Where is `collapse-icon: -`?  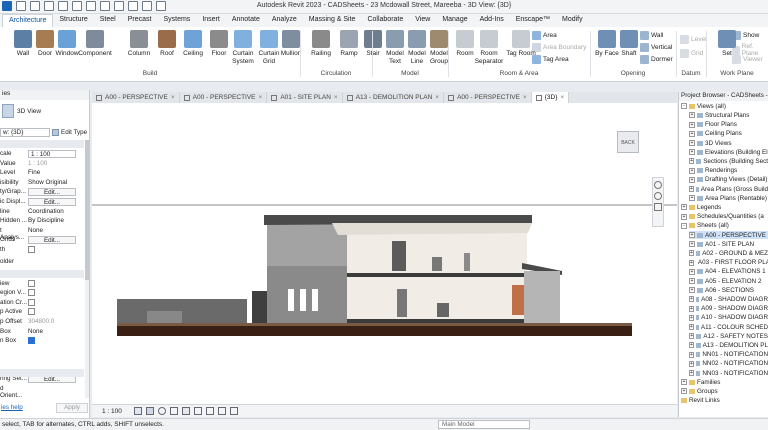 collapse-icon: - is located at coordinates (684, 106).